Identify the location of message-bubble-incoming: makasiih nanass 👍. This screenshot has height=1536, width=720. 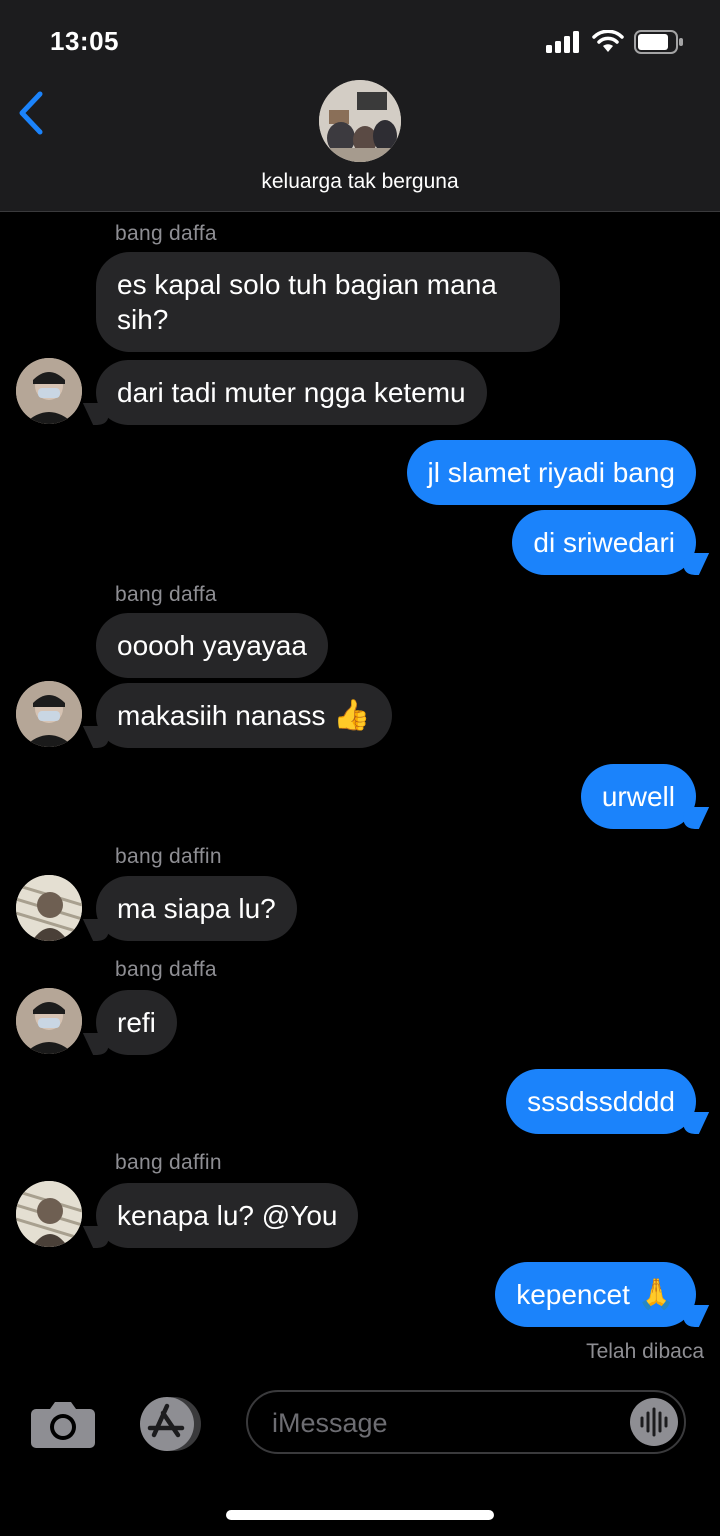
(244, 715).